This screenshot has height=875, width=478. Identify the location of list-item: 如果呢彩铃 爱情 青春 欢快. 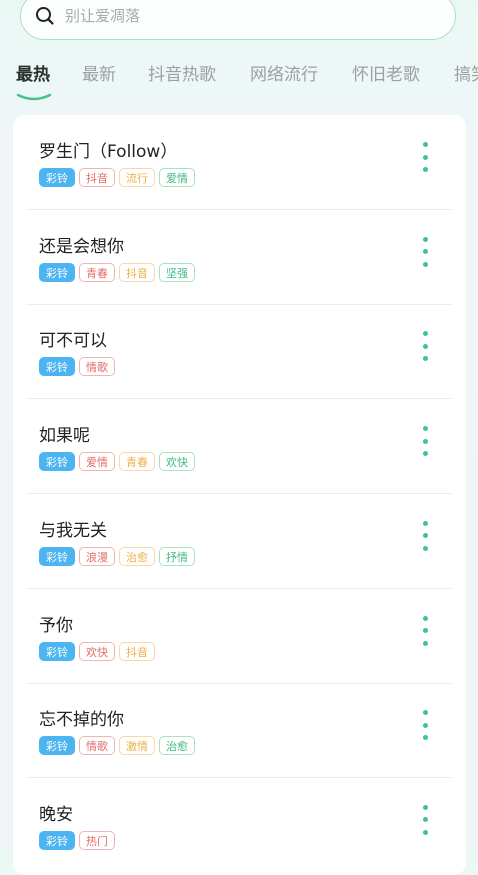
(239, 447).